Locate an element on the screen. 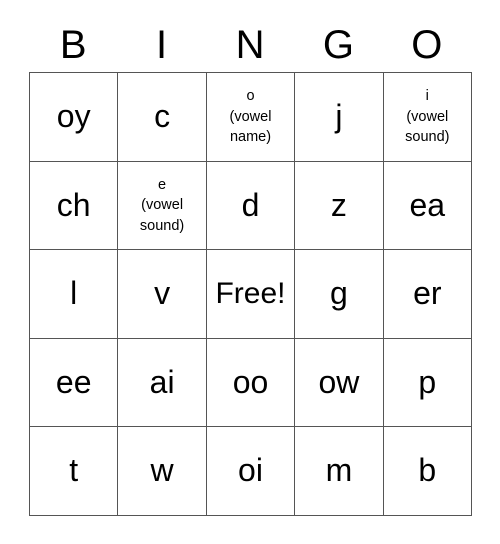 This screenshot has height=544, width=500. bingo-cell-r4c3: oo is located at coordinates (251, 383).